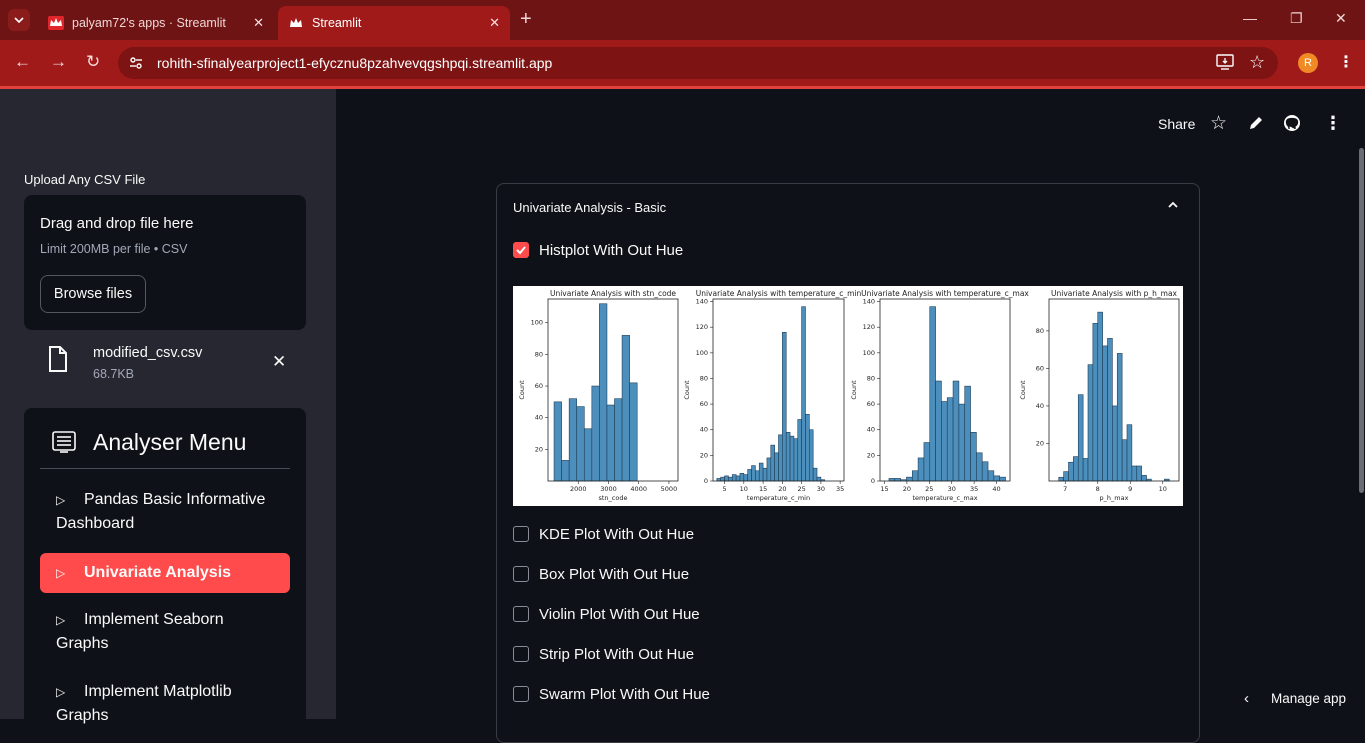  What do you see at coordinates (1040, 331) in the screenshot?
I see `y-tick-label: 80` at bounding box center [1040, 331].